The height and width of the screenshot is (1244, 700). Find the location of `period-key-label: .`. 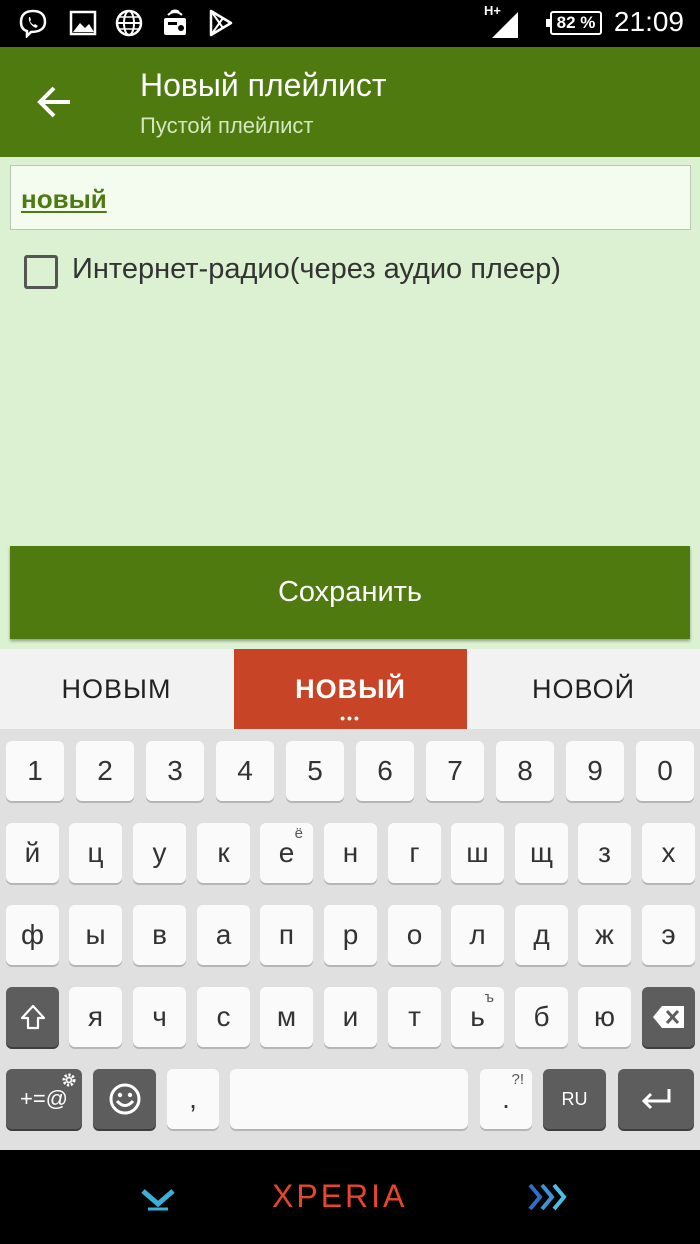

period-key-label: . is located at coordinates (506, 1098).